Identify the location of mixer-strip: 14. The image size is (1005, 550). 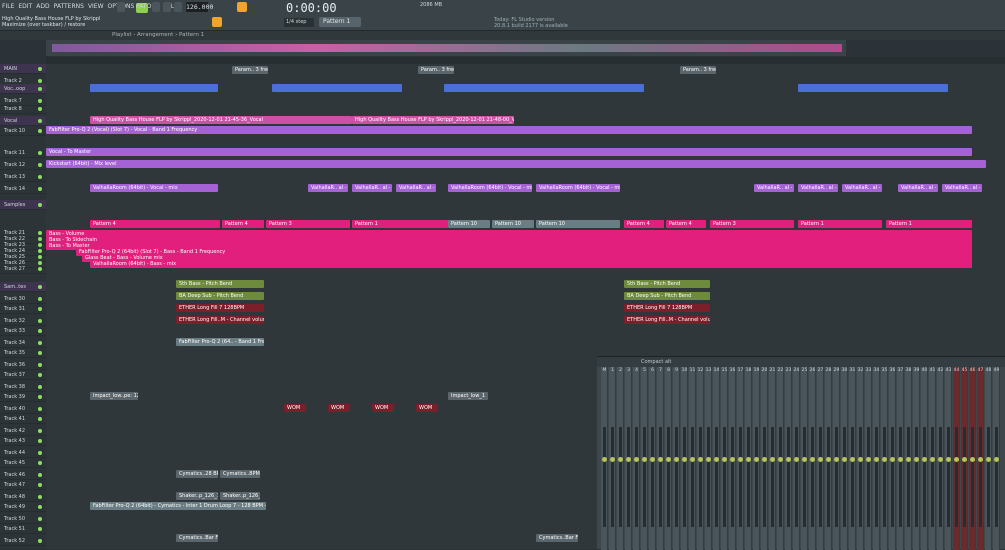
(716, 458).